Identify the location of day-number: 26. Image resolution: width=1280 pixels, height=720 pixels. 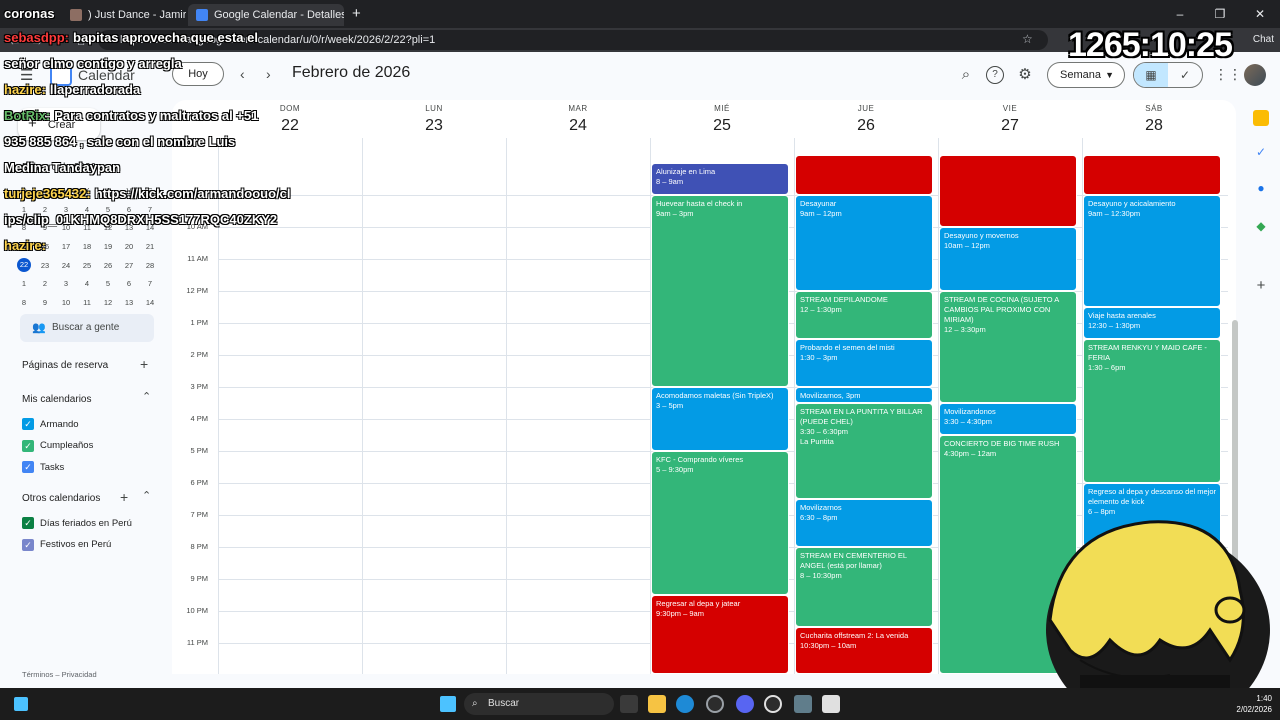
(866, 126).